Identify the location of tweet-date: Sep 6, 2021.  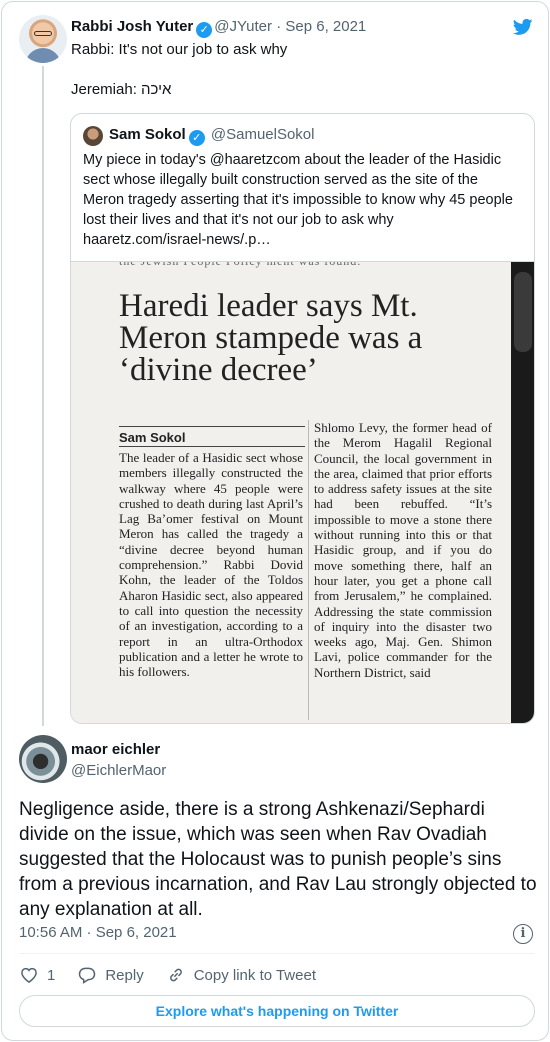
(325, 26).